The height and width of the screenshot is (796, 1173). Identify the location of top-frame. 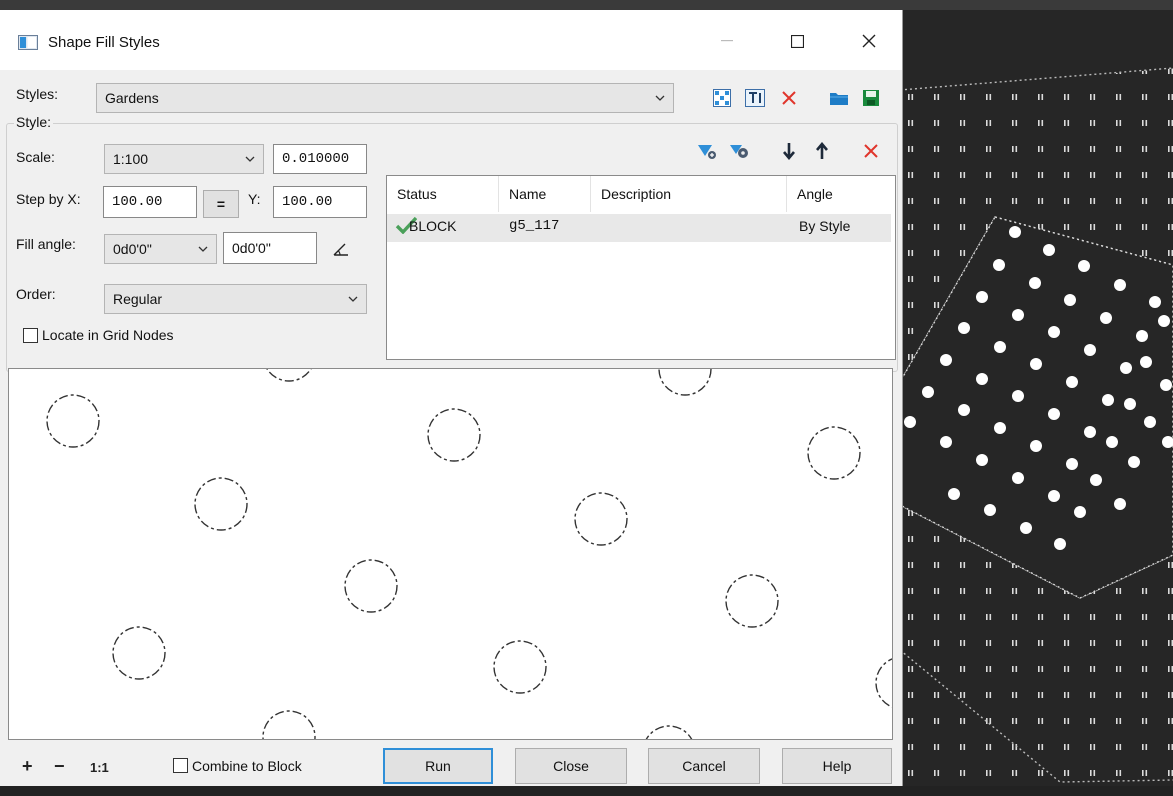
(586, 5).